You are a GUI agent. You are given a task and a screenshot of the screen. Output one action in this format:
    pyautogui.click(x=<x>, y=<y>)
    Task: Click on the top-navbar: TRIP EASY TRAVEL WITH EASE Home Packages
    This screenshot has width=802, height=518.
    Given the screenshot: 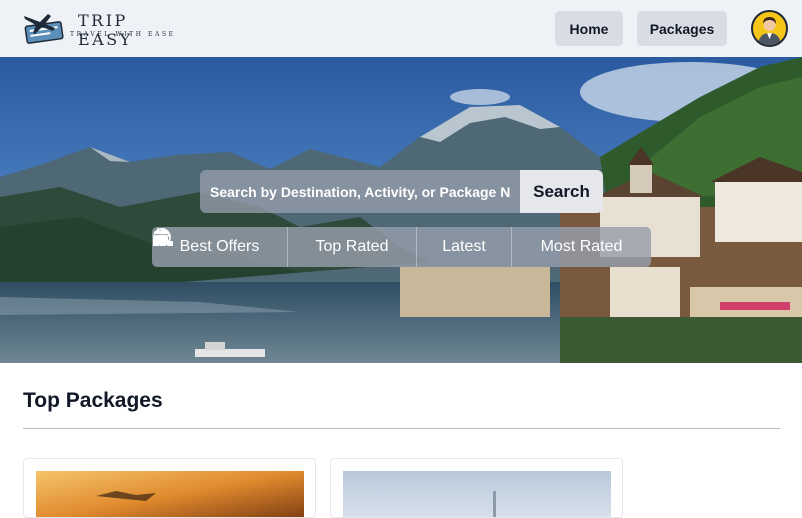 What is the action you would take?
    pyautogui.click(x=401, y=28)
    